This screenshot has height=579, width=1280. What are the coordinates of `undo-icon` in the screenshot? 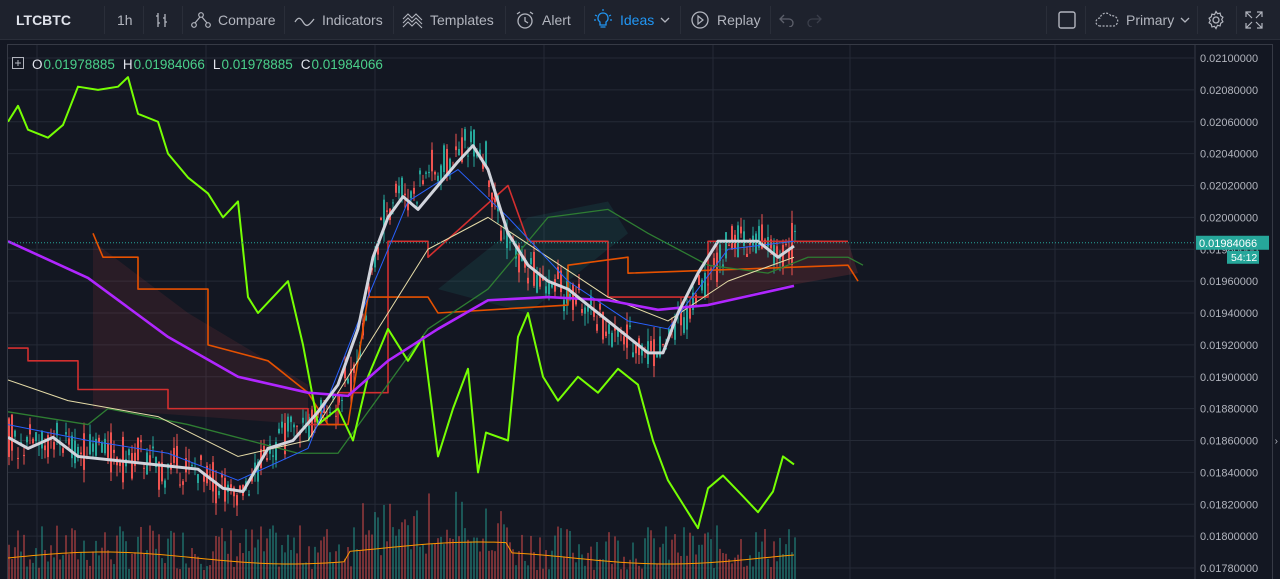 It's located at (787, 20).